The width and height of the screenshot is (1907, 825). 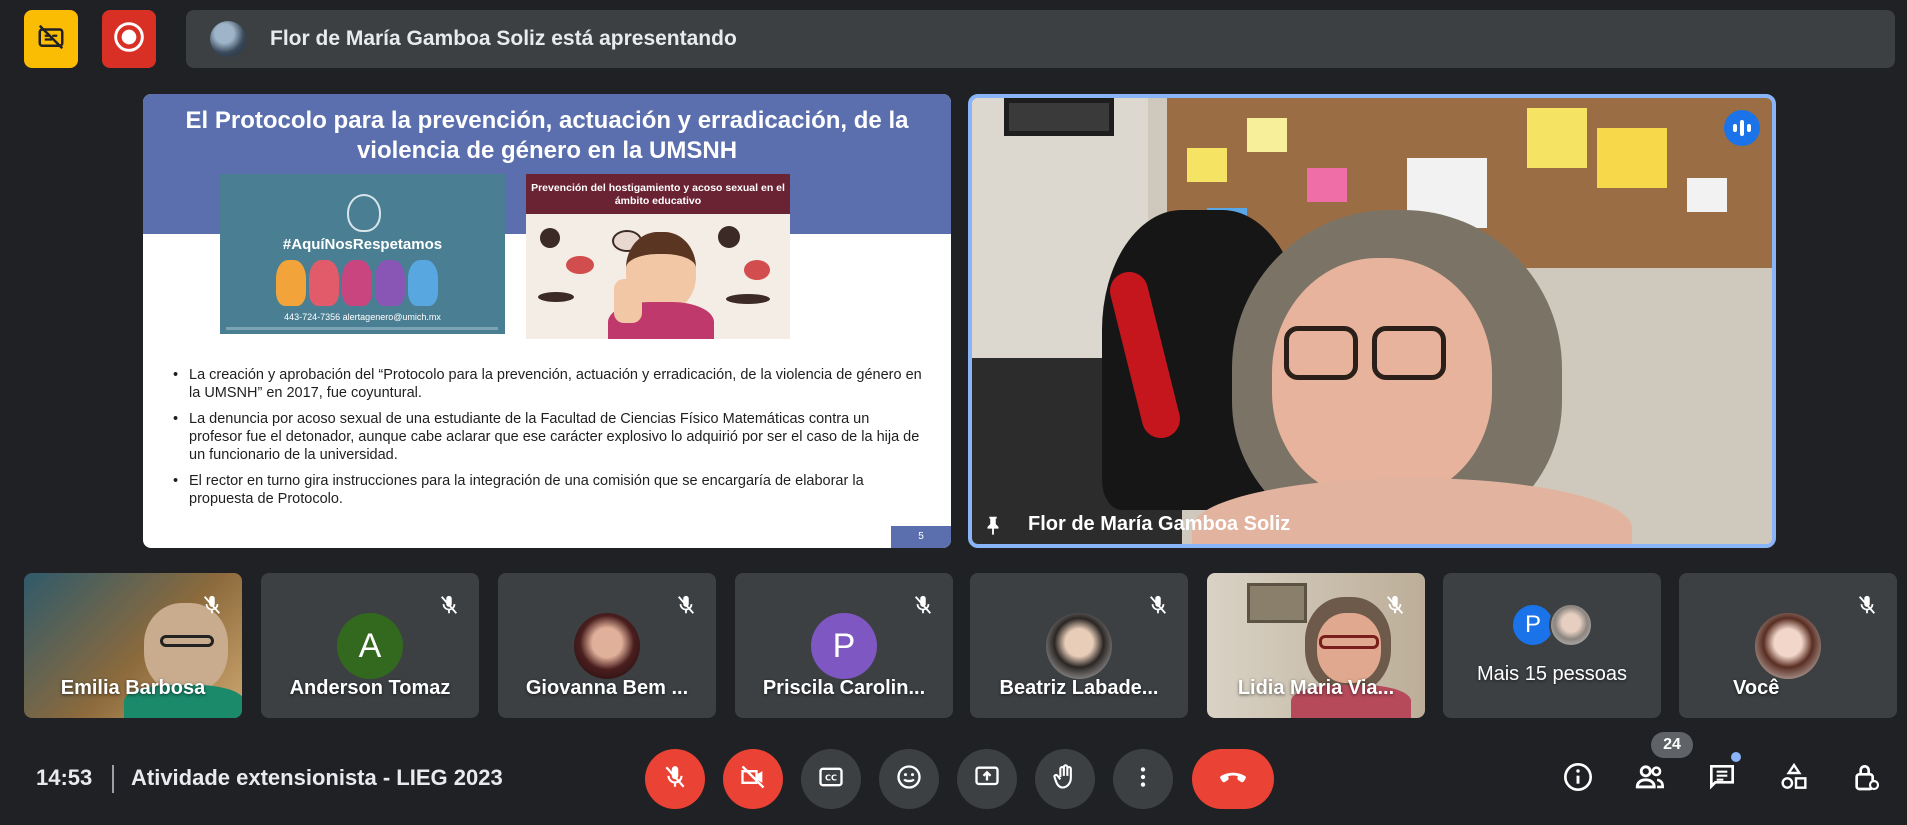 I want to click on raise-hand-icon, so click(x=1065, y=779).